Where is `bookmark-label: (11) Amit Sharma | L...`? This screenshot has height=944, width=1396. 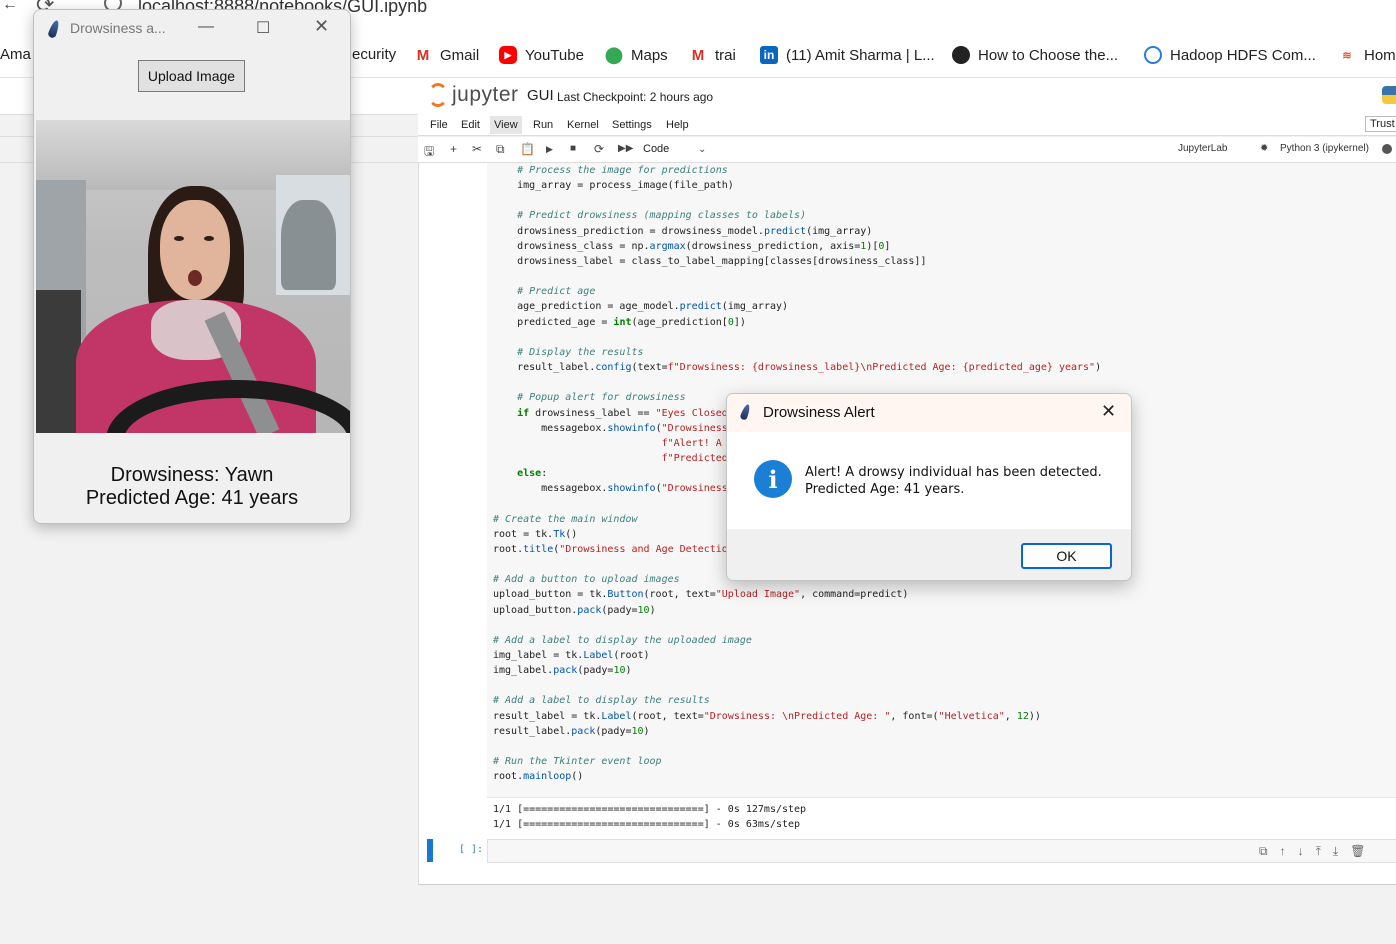
bookmark-label: (11) Amit Sharma | L... is located at coordinates (860, 55).